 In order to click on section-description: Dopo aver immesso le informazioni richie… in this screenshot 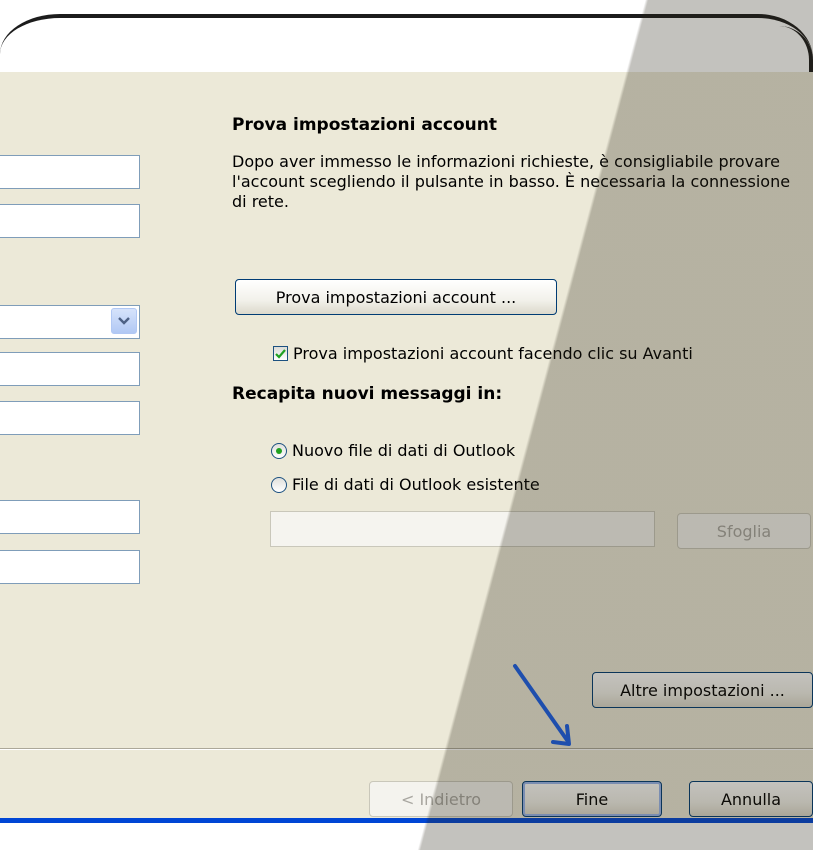, I will do `click(511, 181)`.